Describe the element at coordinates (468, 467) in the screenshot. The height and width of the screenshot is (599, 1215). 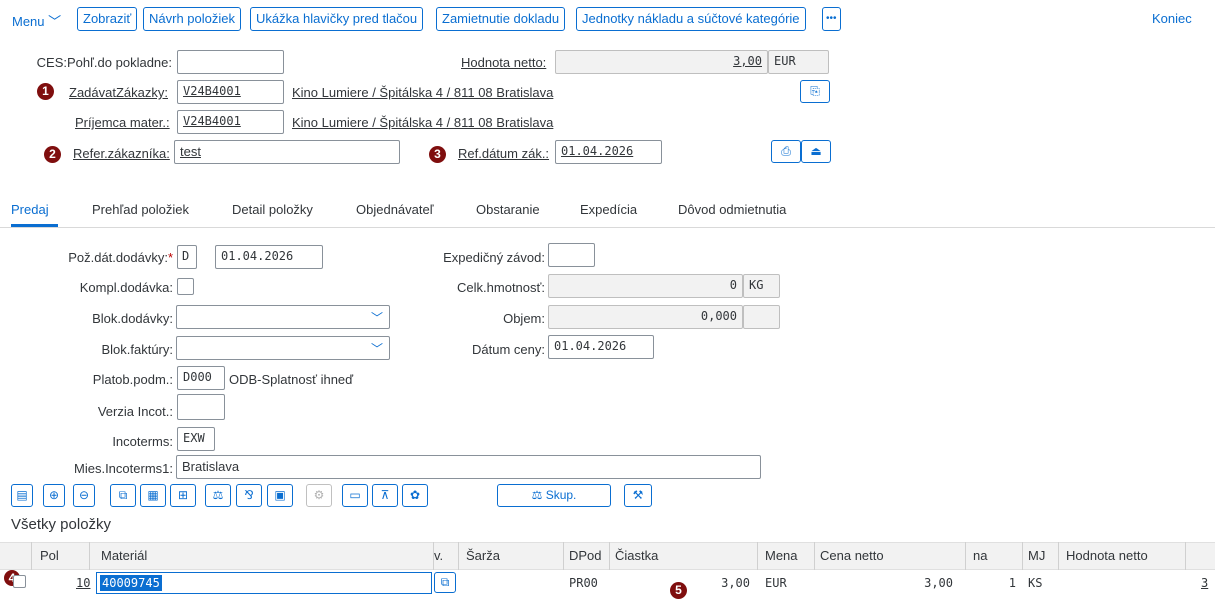
I see `incoterms-location-field: Bratislava` at that location.